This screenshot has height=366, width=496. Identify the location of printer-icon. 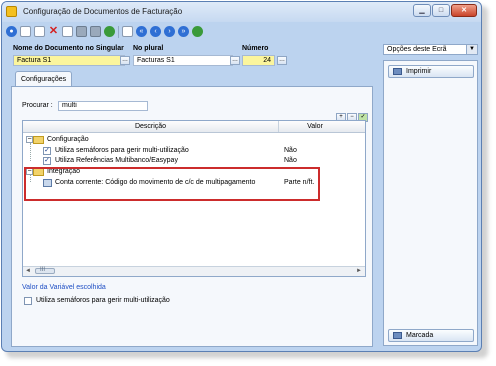
(397, 71).